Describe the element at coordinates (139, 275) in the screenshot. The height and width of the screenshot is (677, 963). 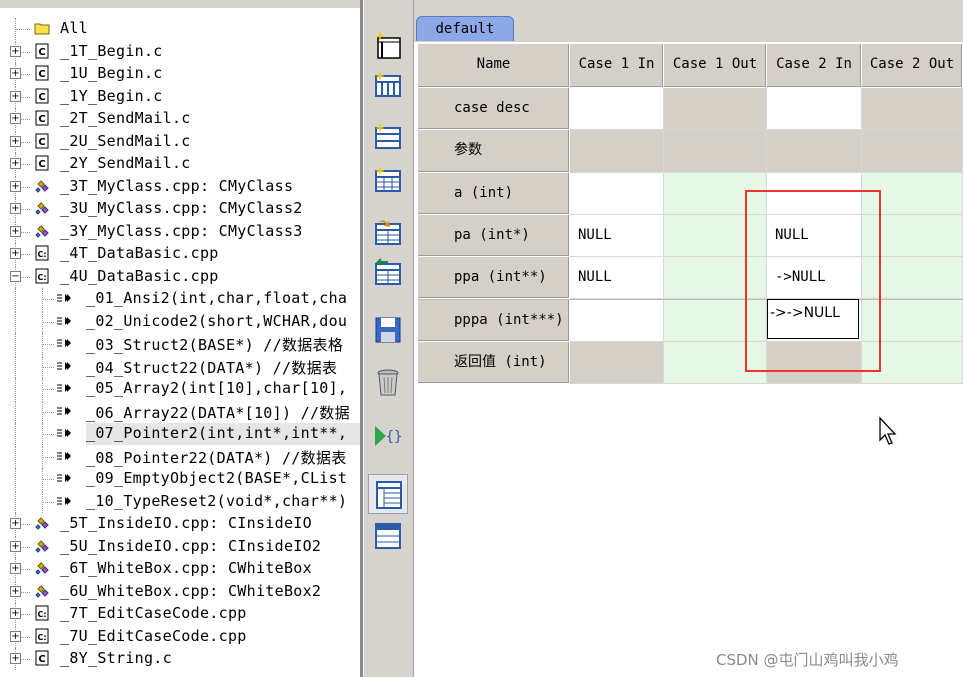
I see `tree-item-label: _4U_DataBasic.cpp` at that location.